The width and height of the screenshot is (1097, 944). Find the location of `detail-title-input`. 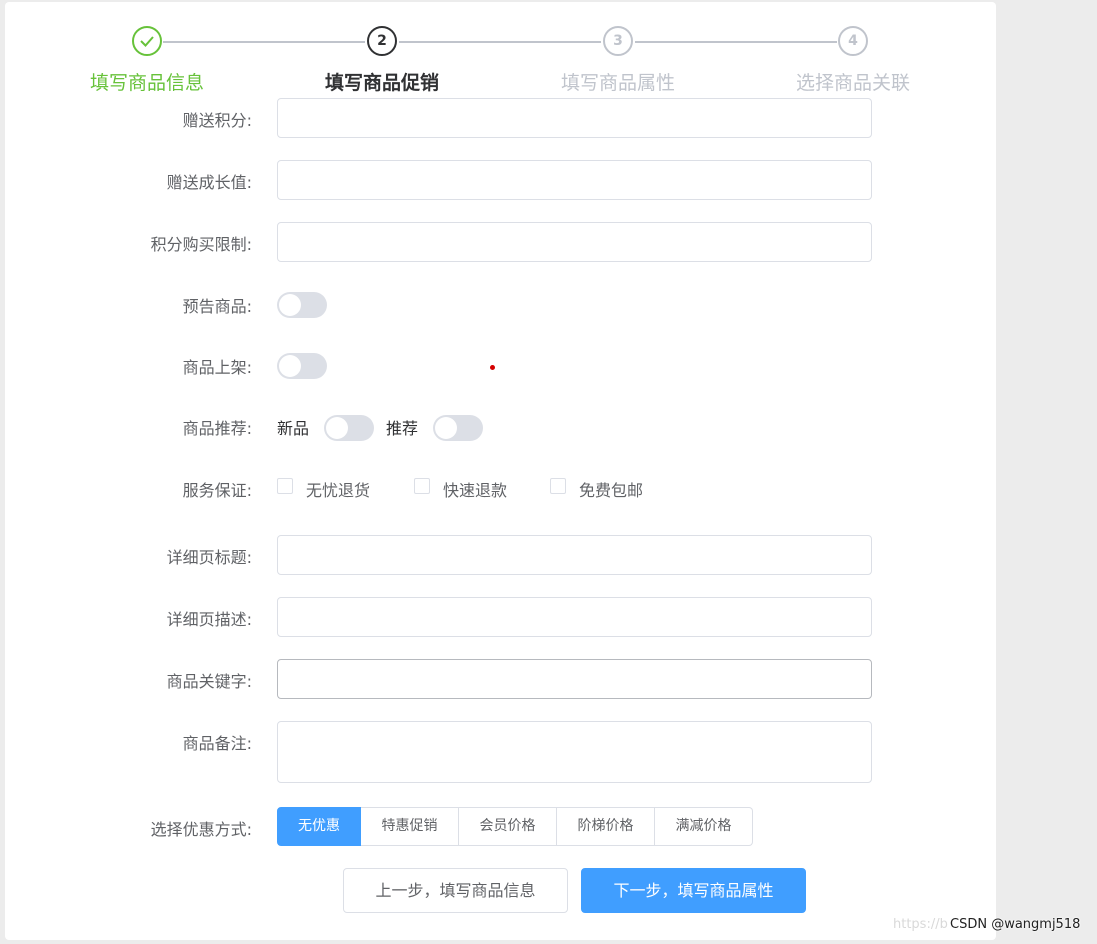

detail-title-input is located at coordinates (574, 555).